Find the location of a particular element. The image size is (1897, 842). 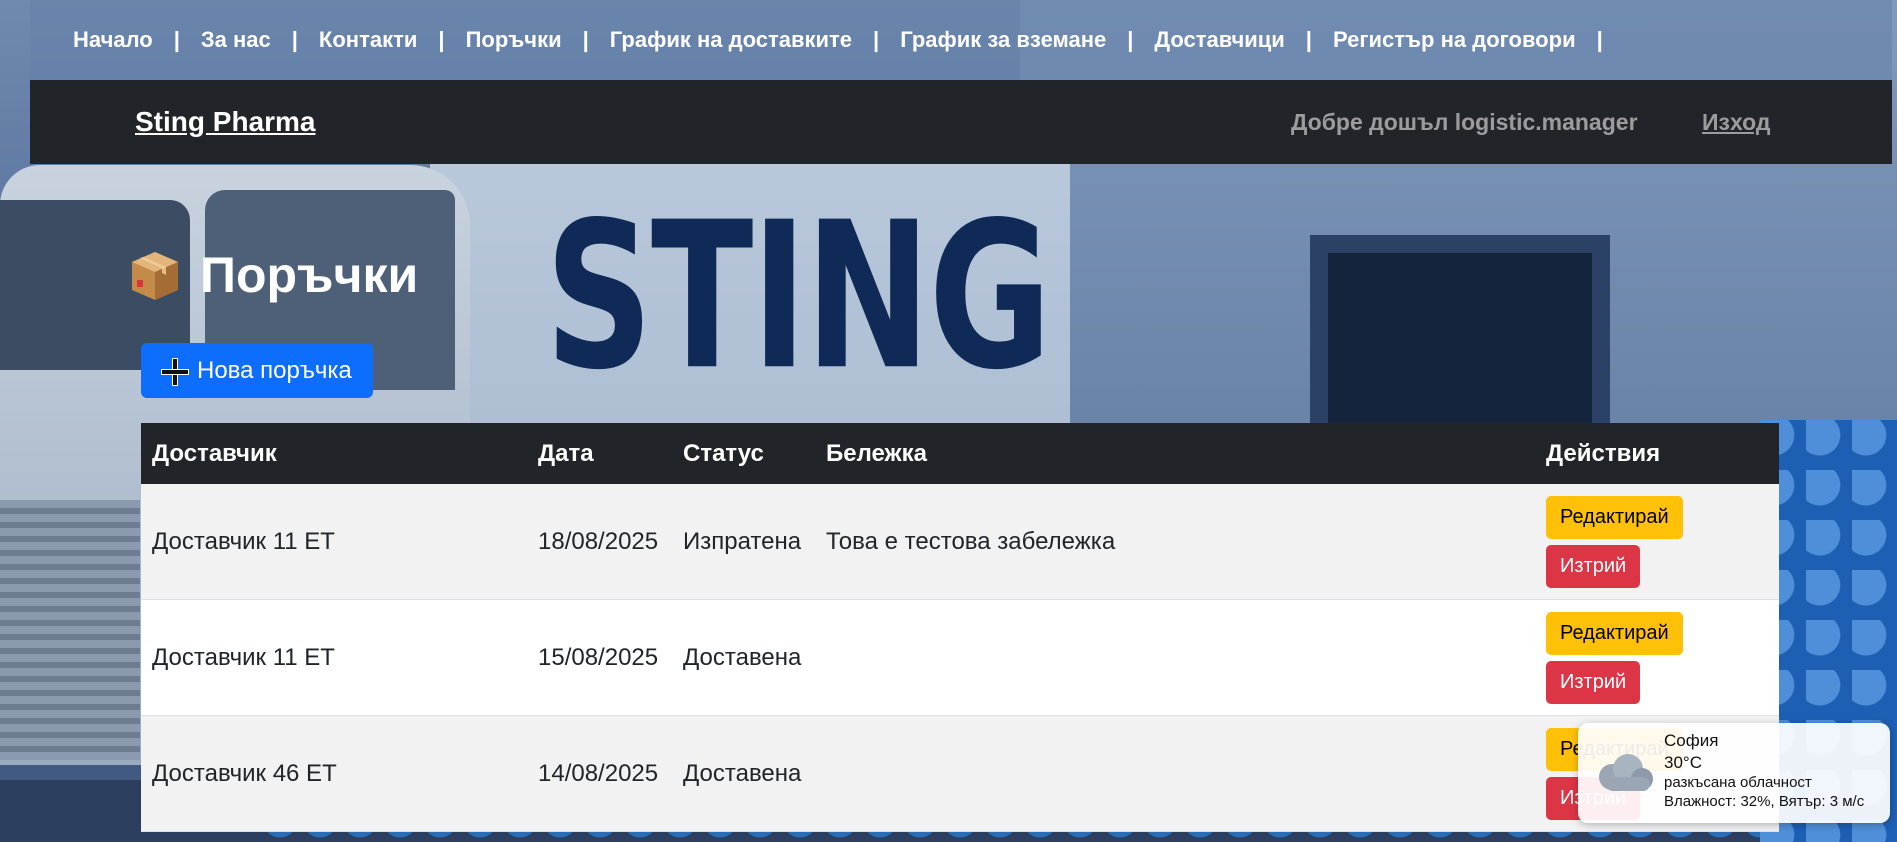

plus-icon is located at coordinates (175, 371).